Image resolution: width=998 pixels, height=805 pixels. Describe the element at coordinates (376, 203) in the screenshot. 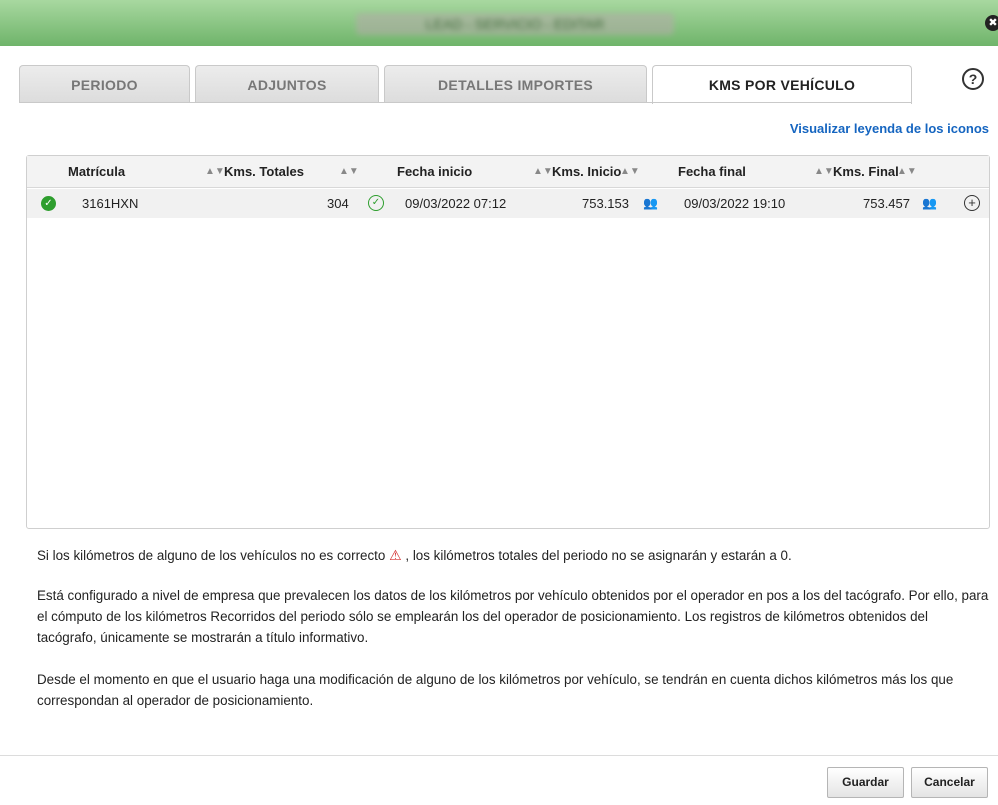

I see `check-circle-icon: ✓` at that location.